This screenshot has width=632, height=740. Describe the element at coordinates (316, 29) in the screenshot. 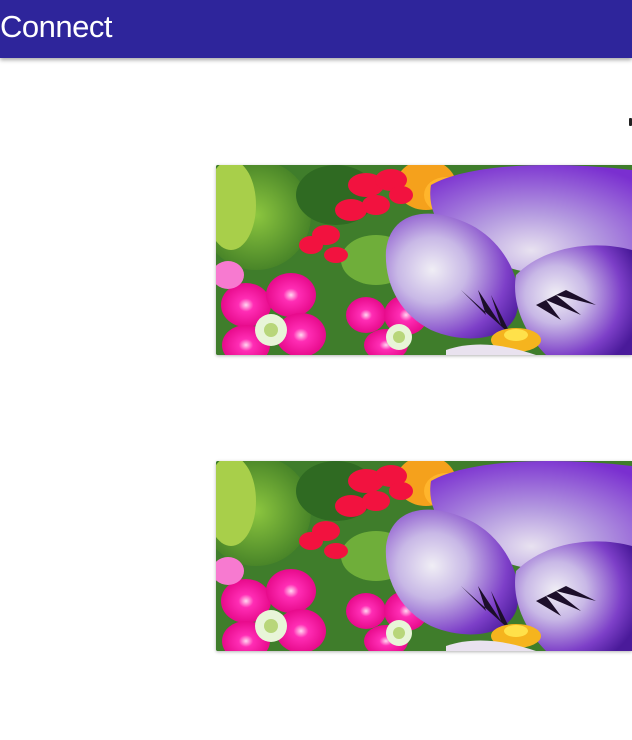

I see `app-bar: Connect` at that location.